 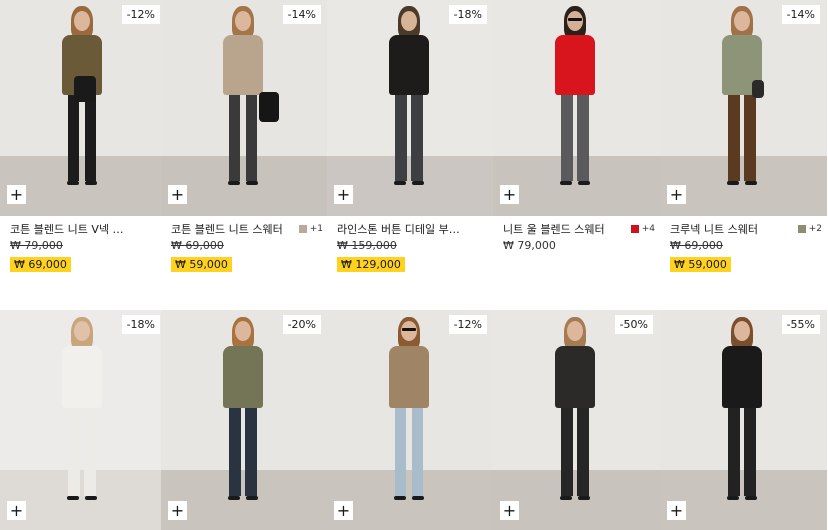 I want to click on sale-price: ₩ 129,000, so click(x=371, y=264).